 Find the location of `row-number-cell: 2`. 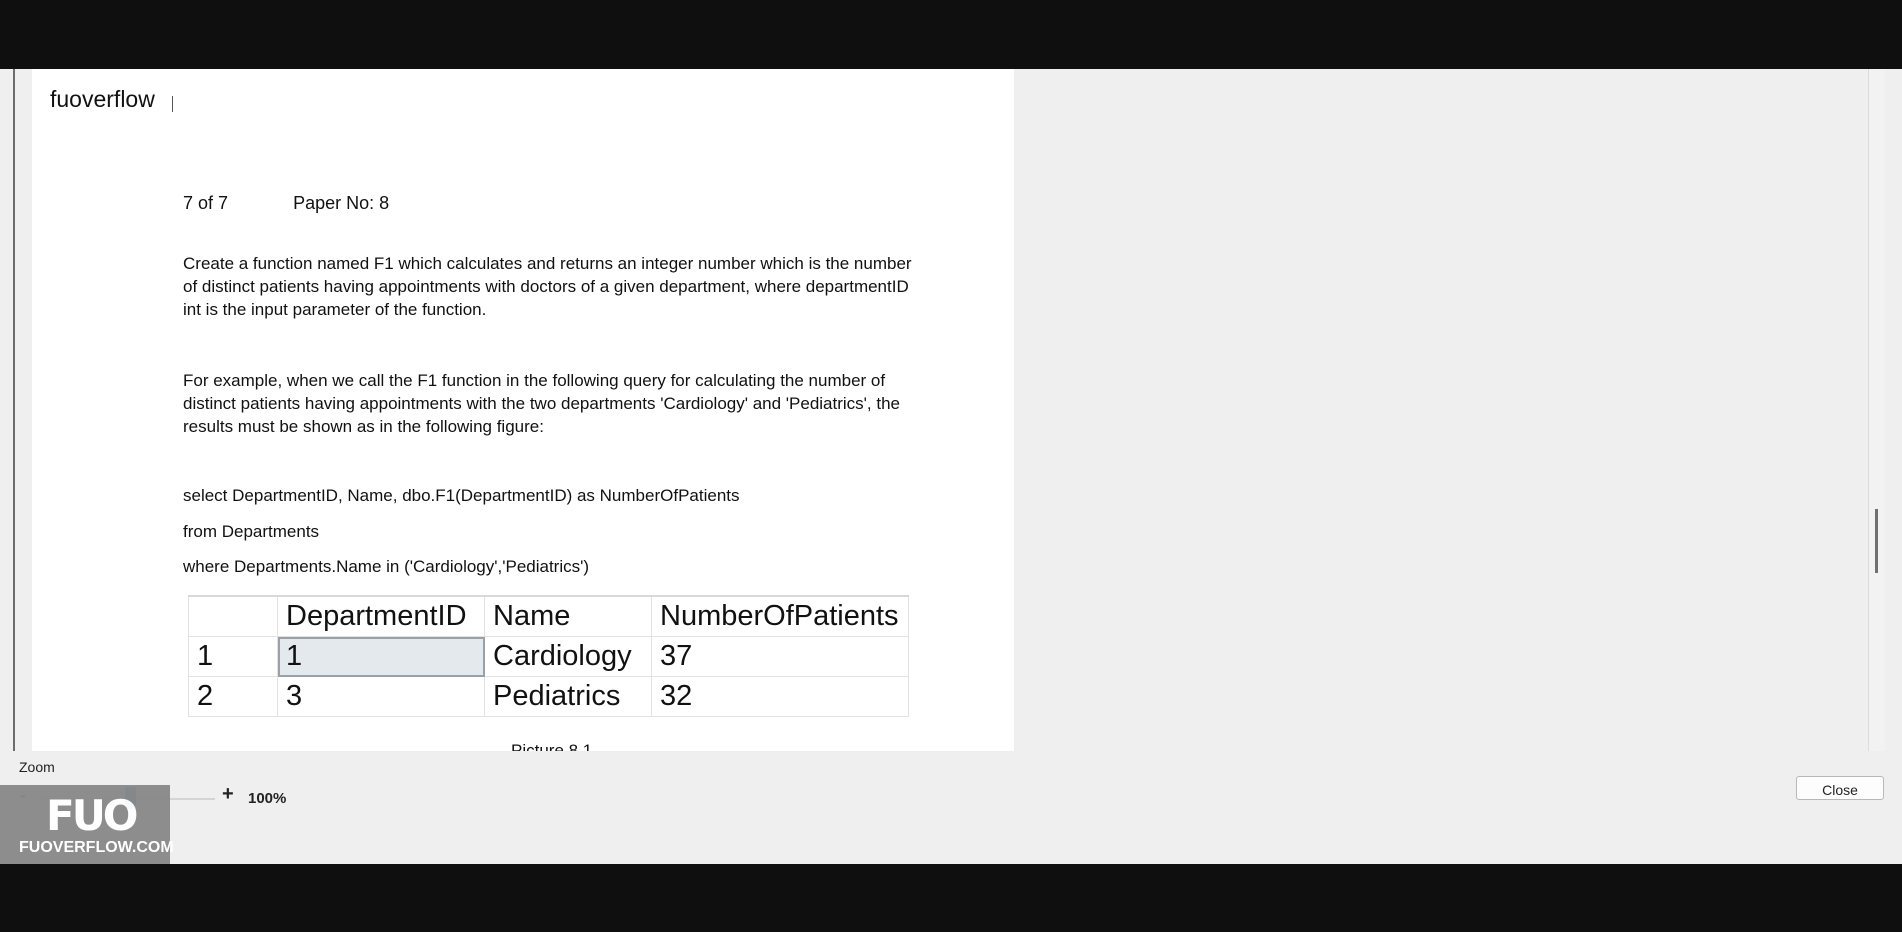

row-number-cell: 2 is located at coordinates (233, 696).